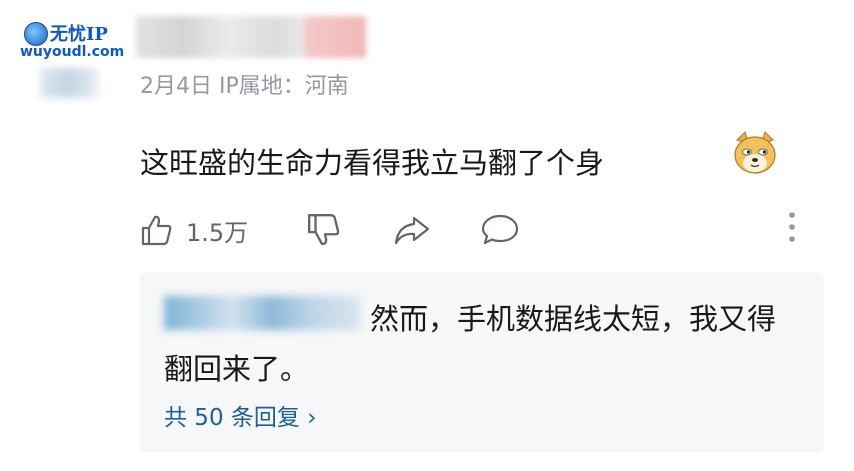 The image size is (854, 471). I want to click on thumbs-up-icon, so click(156, 230).